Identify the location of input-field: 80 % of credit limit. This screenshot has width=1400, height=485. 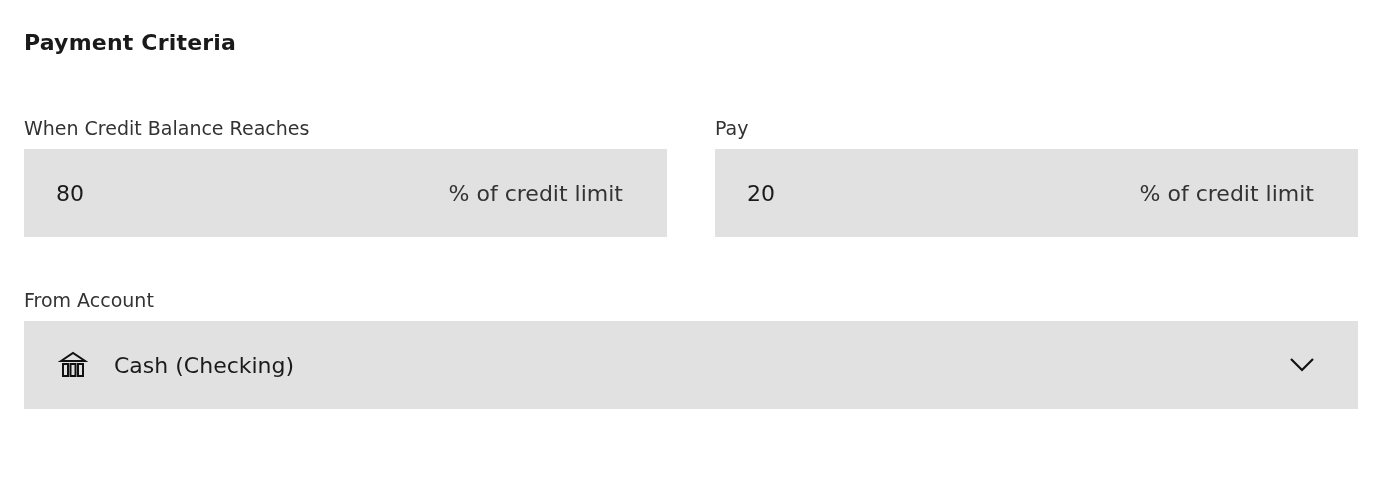
(345, 193).